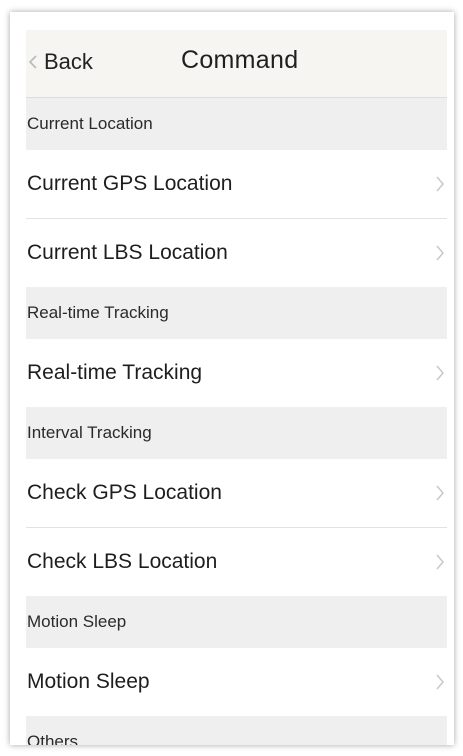 Image resolution: width=463 pixels, height=756 pixels. What do you see at coordinates (236, 730) in the screenshot?
I see `section-header-others: Others` at bounding box center [236, 730].